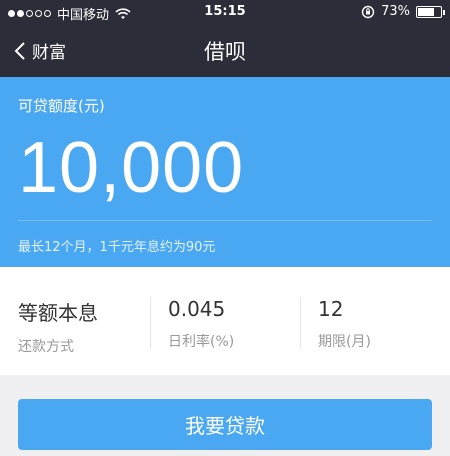  I want to click on repayment-method-value: 等额本息, so click(58, 313).